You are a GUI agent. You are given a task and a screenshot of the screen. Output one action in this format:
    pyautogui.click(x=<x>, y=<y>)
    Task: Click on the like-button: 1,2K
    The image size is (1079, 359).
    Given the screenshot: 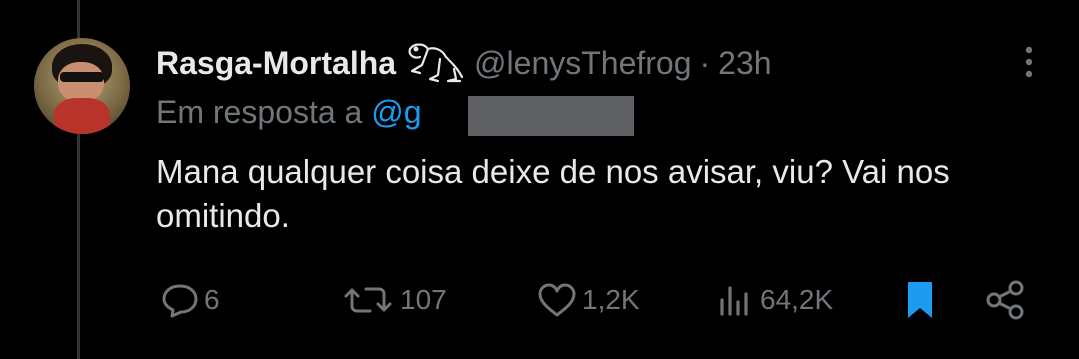 What is the action you would take?
    pyautogui.click(x=588, y=300)
    